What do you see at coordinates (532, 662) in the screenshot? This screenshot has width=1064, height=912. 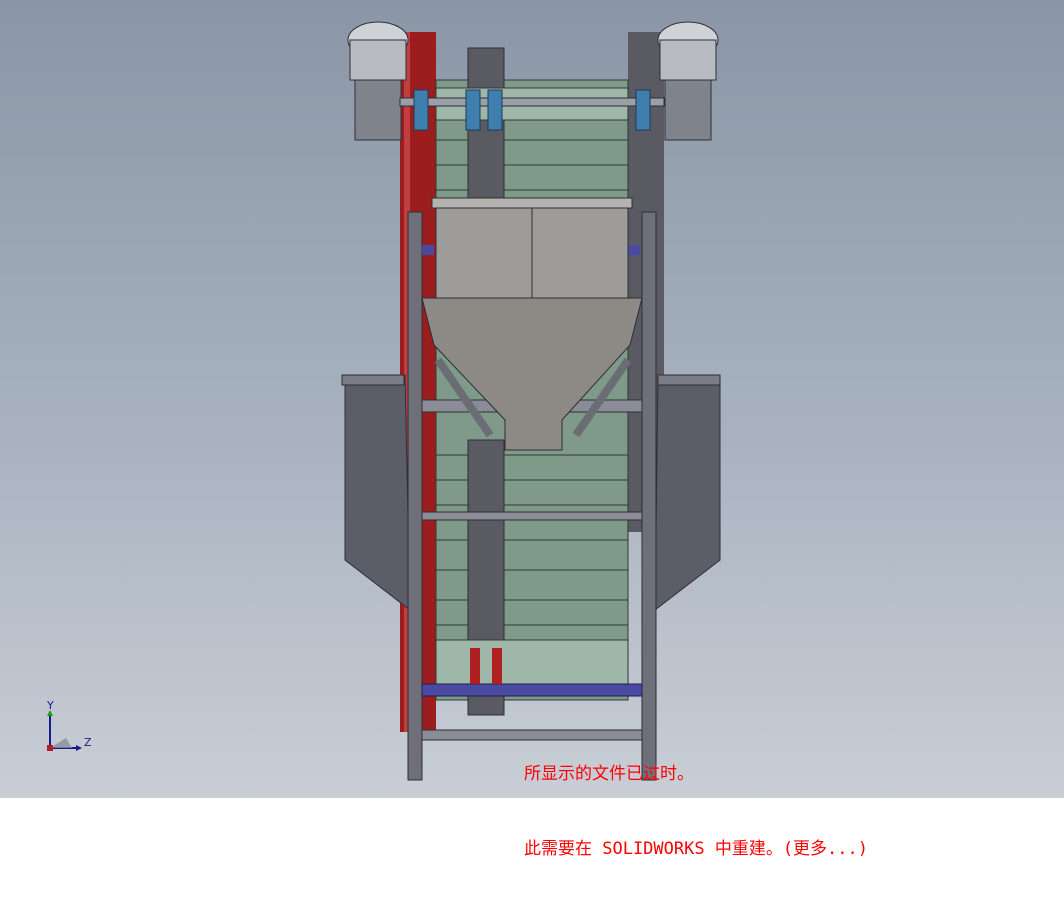 I see `tail-drum` at bounding box center [532, 662].